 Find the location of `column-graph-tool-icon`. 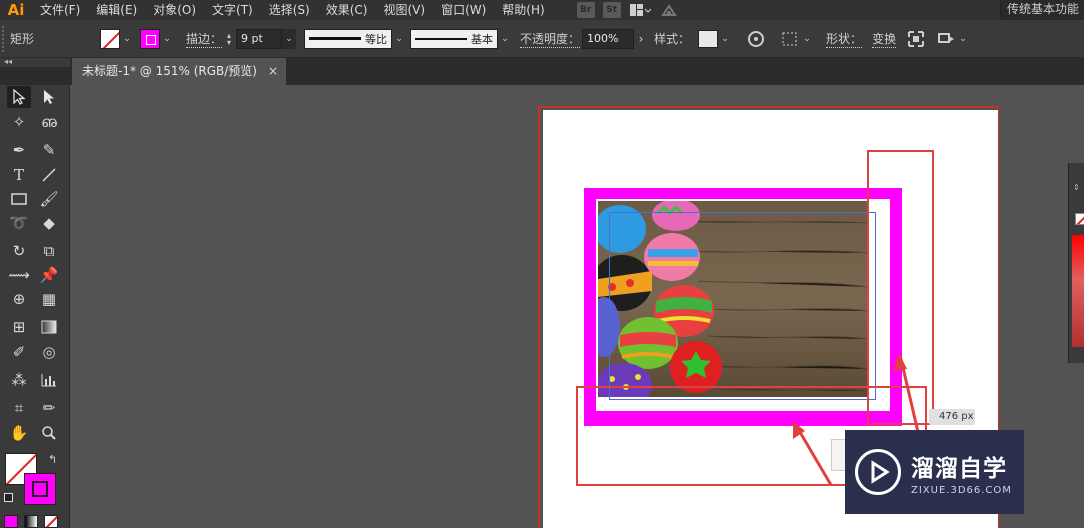

column-graph-tool-icon is located at coordinates (49, 380).